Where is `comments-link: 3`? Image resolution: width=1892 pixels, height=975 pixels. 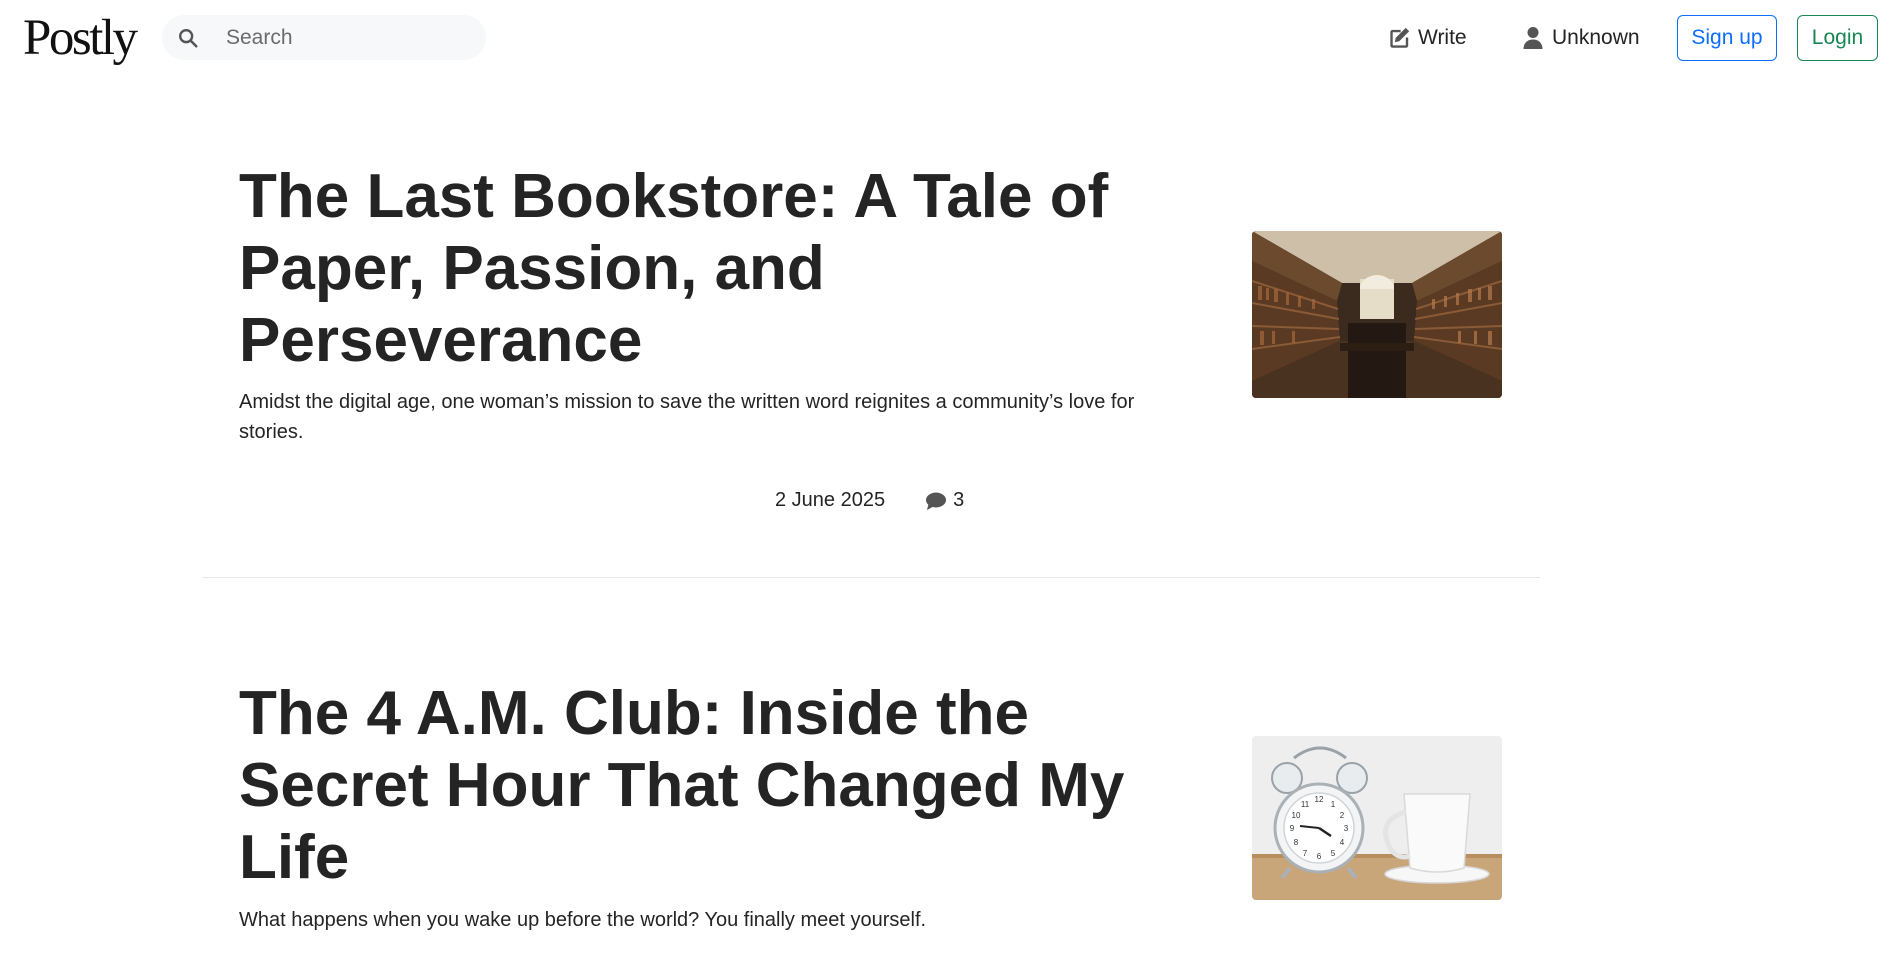
comments-link: 3 is located at coordinates (944, 500).